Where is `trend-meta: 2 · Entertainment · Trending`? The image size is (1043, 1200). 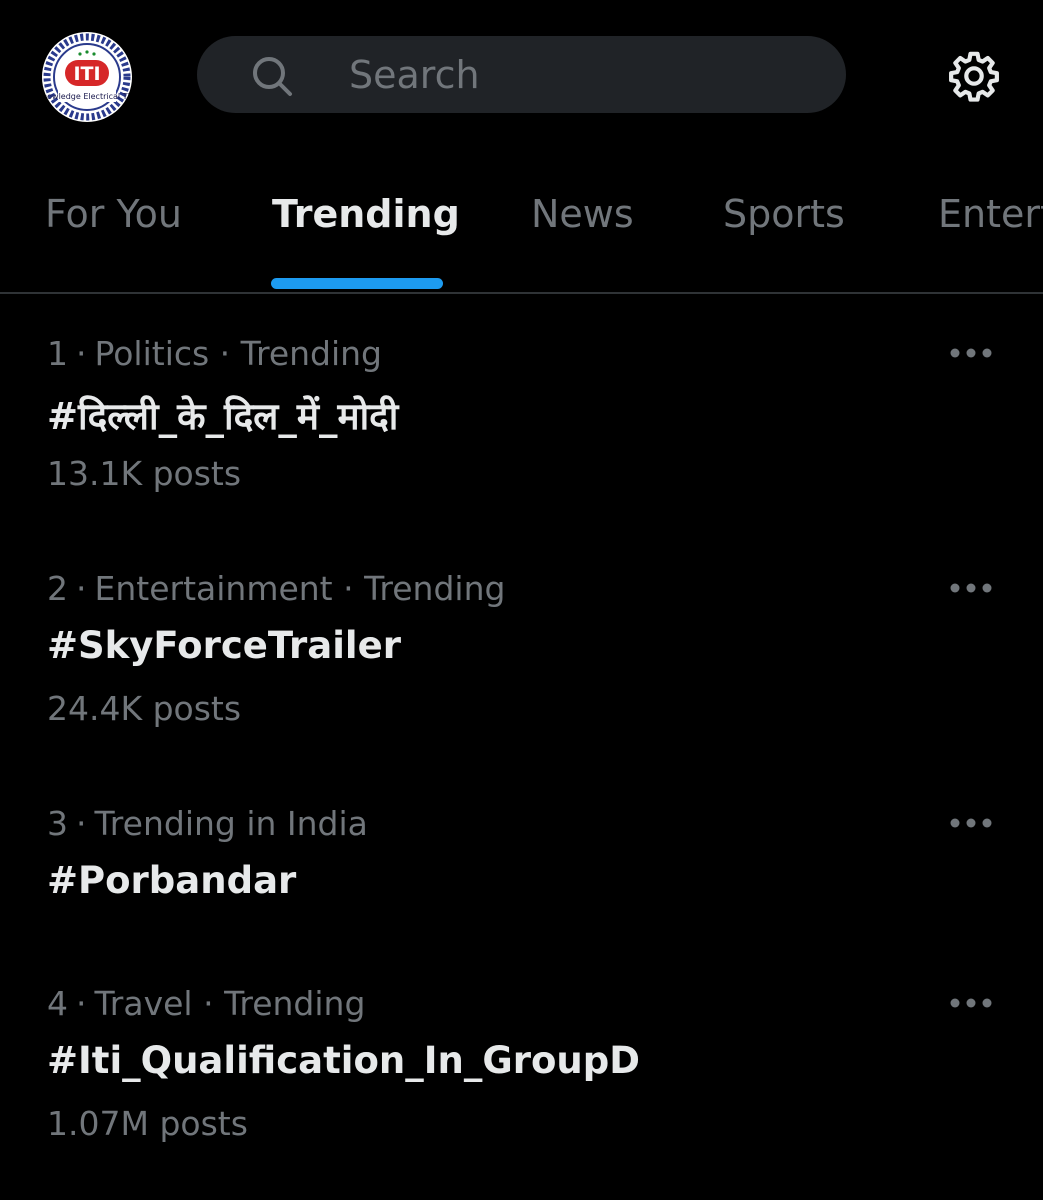 trend-meta: 2 · Entertainment · Trending is located at coordinates (276, 588).